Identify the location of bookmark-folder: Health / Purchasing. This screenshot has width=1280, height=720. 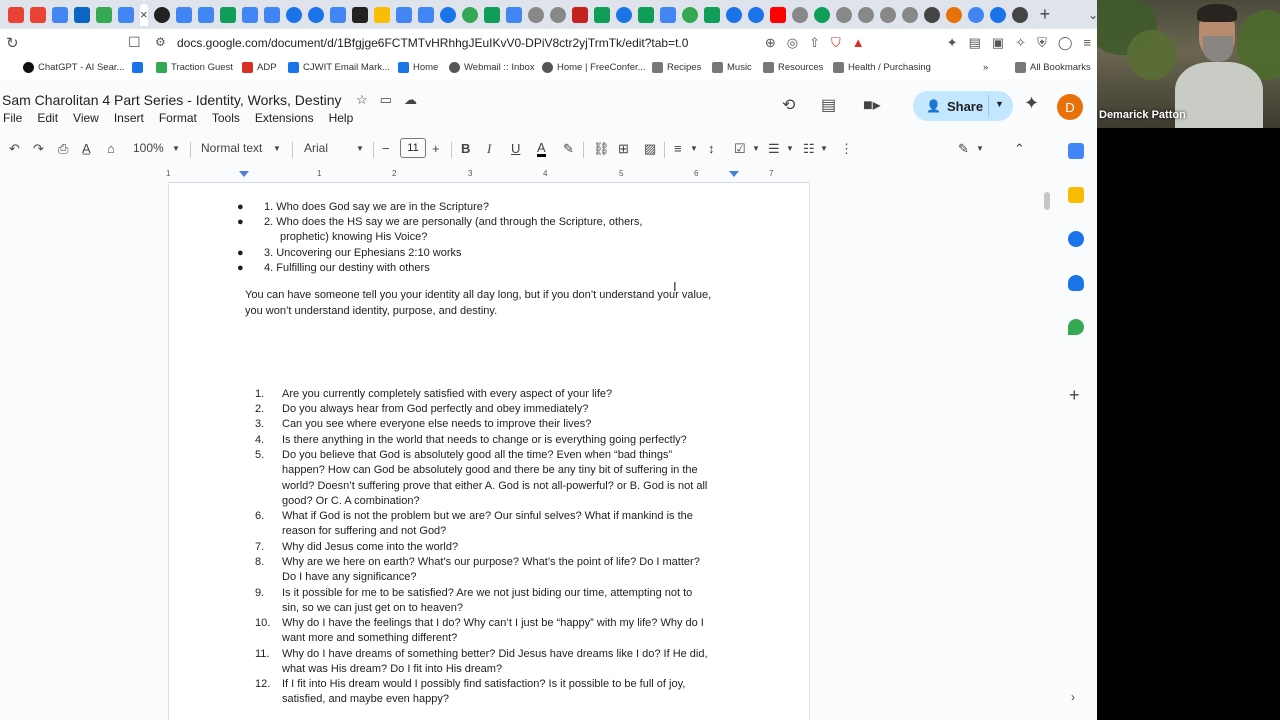
(882, 67).